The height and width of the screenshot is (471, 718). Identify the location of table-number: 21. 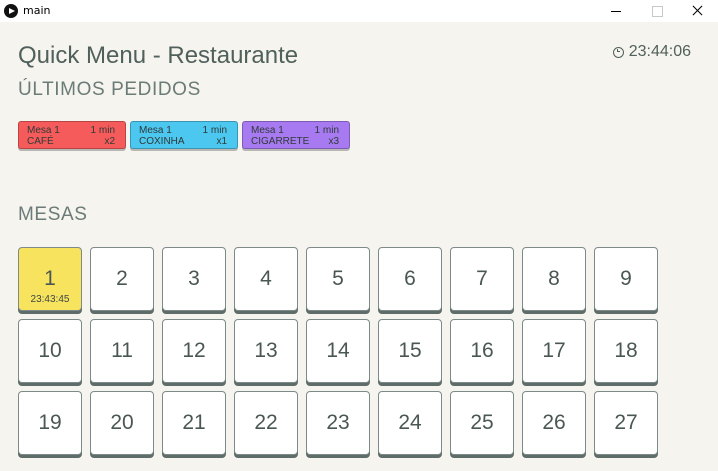
(194, 422).